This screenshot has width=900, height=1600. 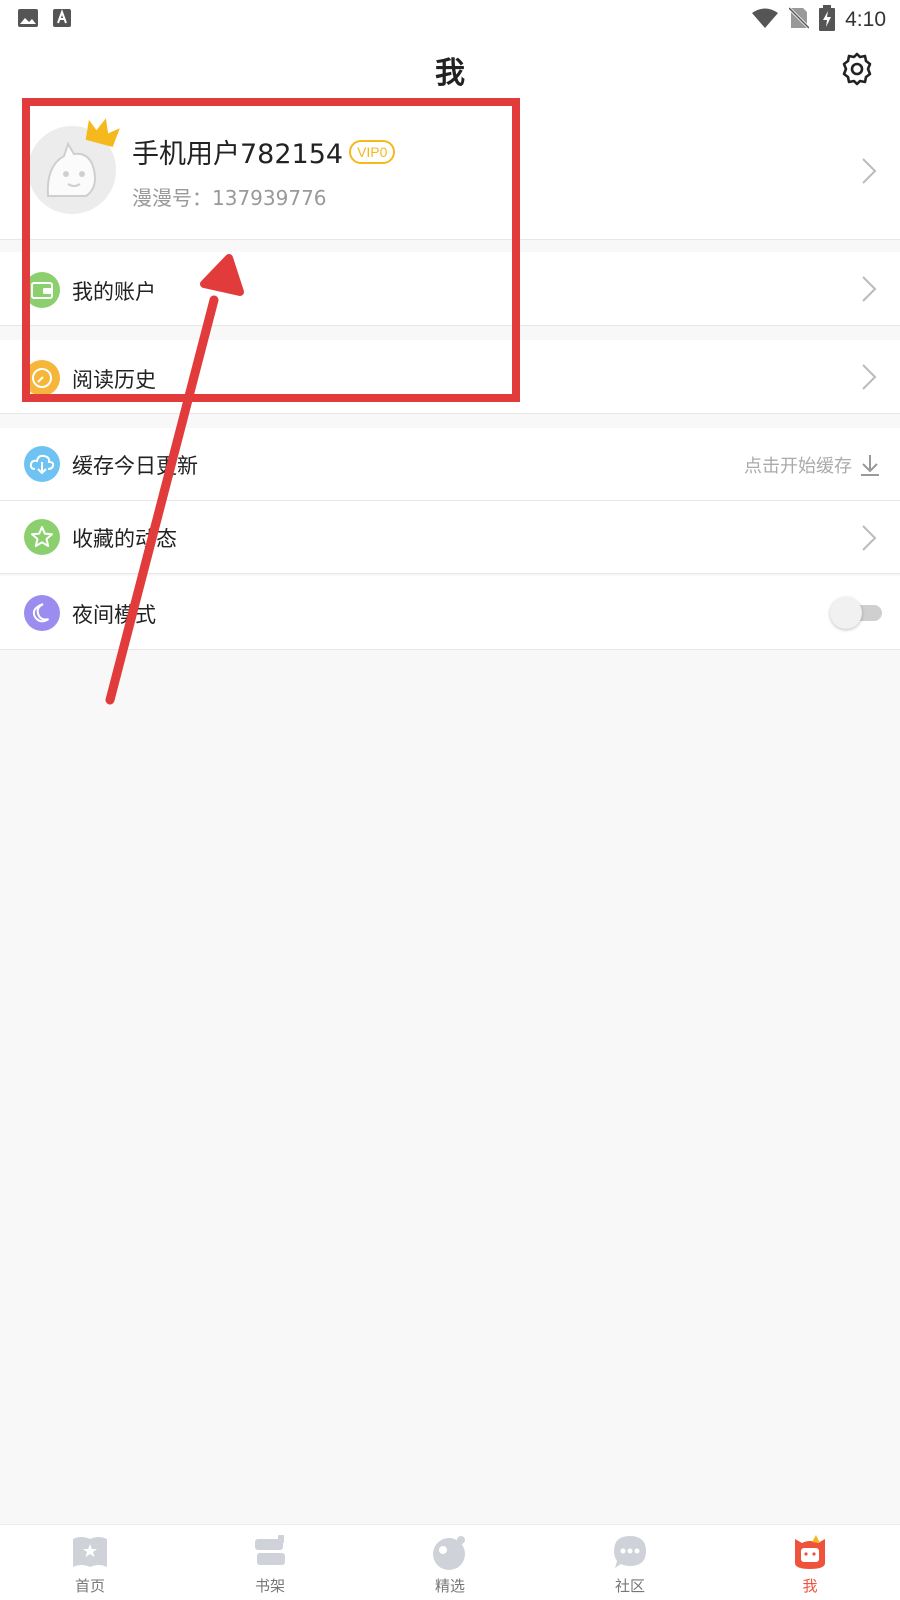 I want to click on nav-featured: 精选, so click(x=450, y=1562).